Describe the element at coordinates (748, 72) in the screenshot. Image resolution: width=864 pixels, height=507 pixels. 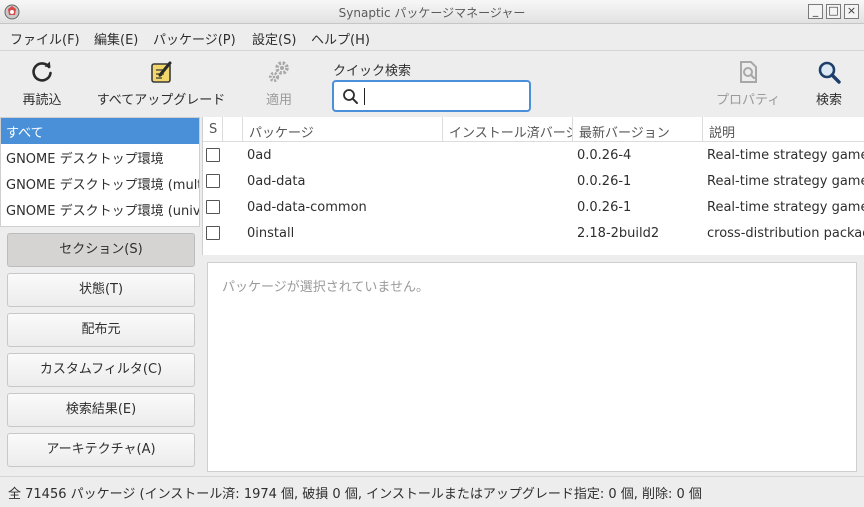
I see `properties-icon` at that location.